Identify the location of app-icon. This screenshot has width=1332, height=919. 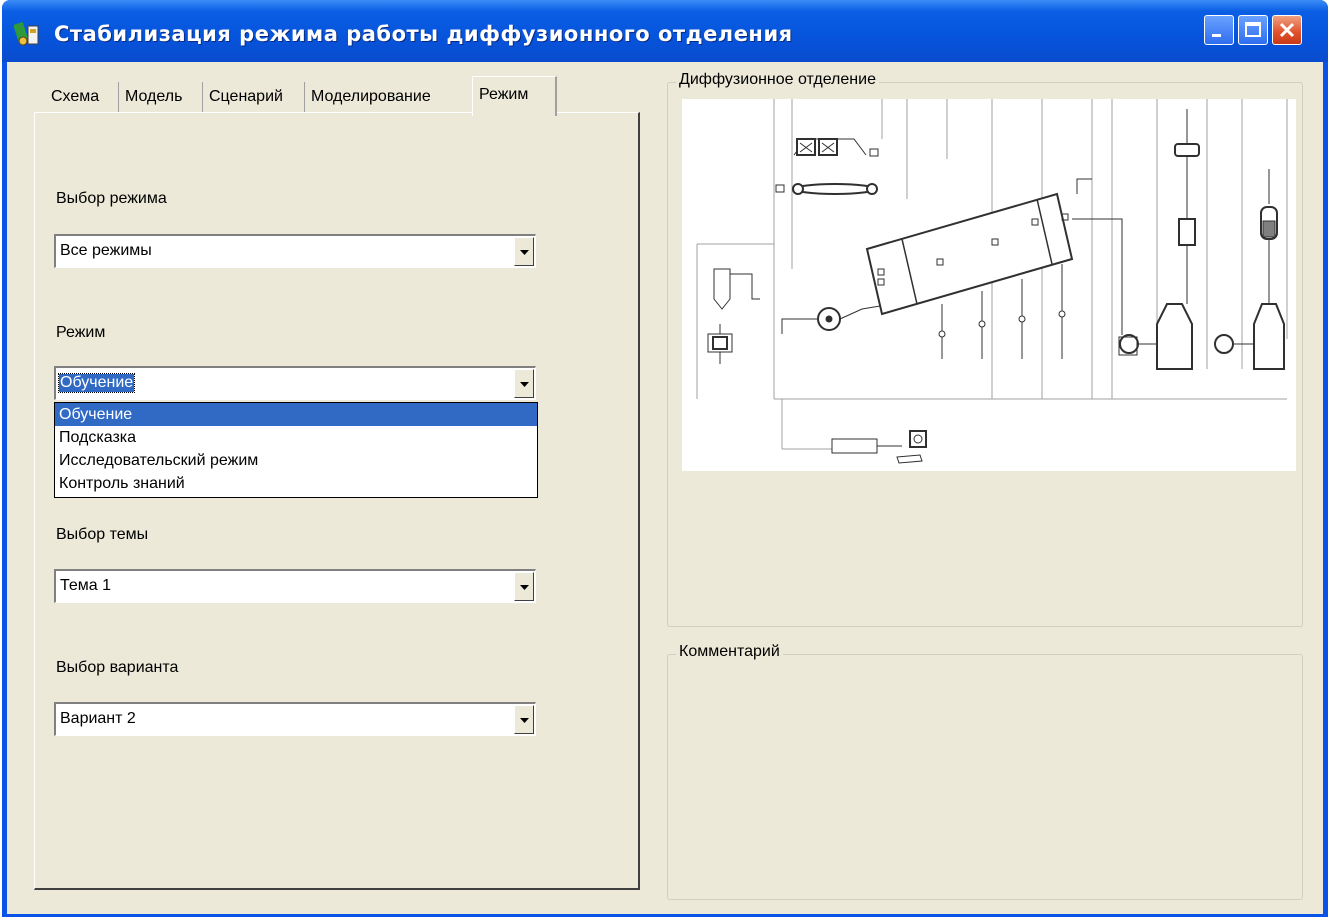
(26, 33).